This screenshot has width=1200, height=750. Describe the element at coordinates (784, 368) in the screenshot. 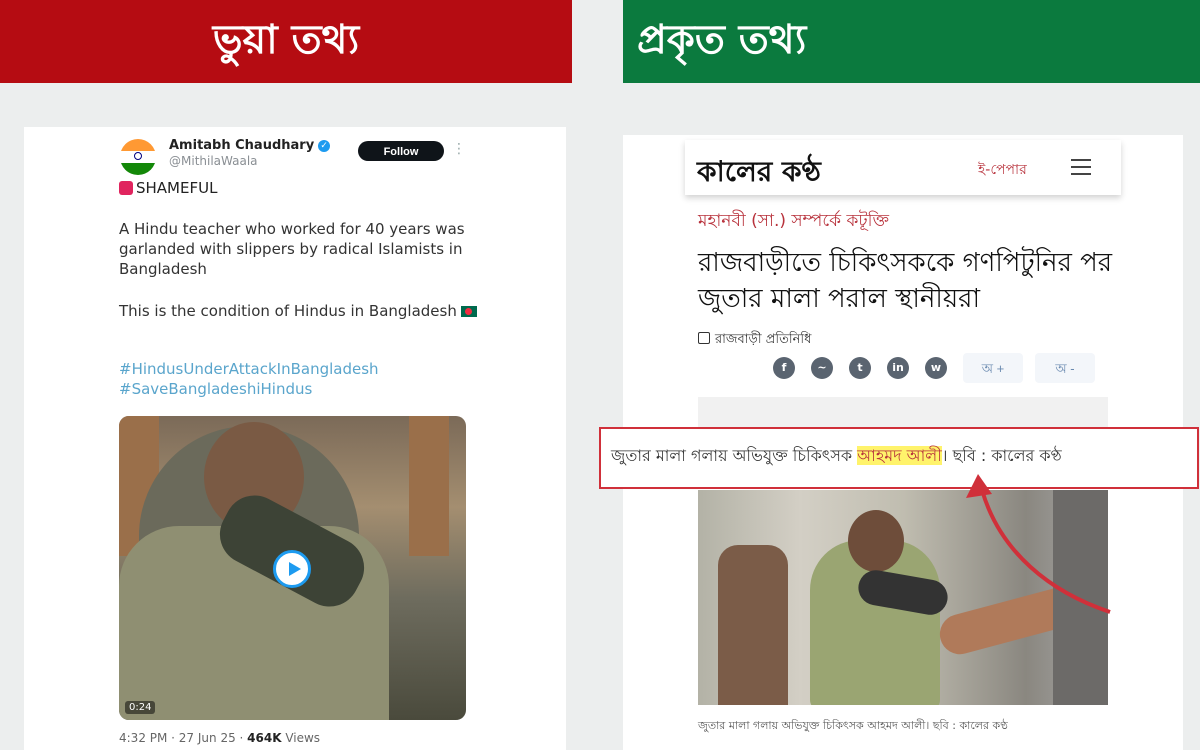

I see `facebook-icon: f` at that location.